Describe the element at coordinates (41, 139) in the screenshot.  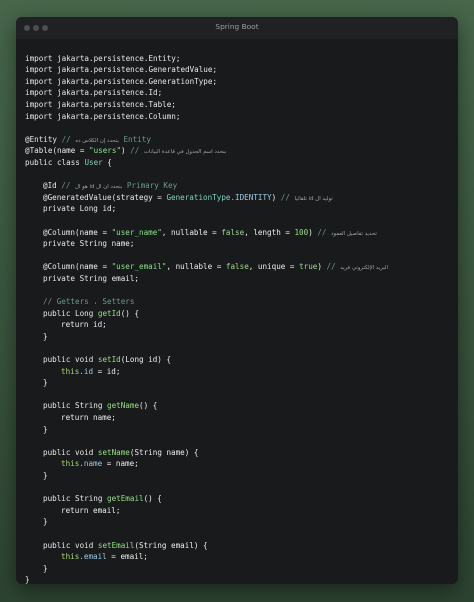
I see `annotation: @Entity` at that location.